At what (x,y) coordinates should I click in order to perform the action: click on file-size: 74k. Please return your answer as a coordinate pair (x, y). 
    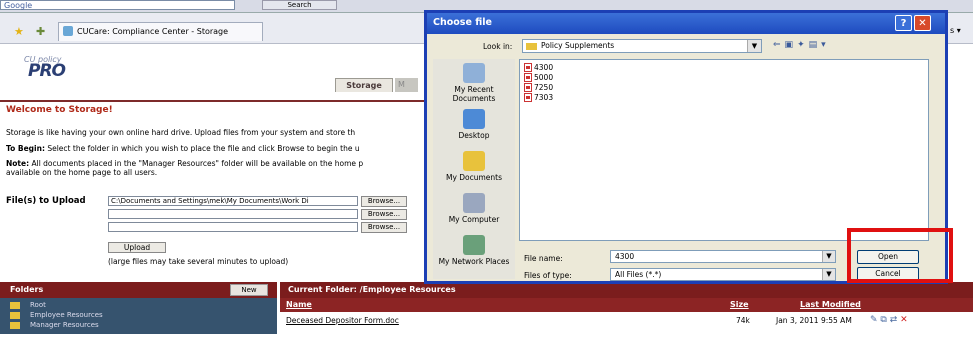
    Looking at the image, I should click on (743, 320).